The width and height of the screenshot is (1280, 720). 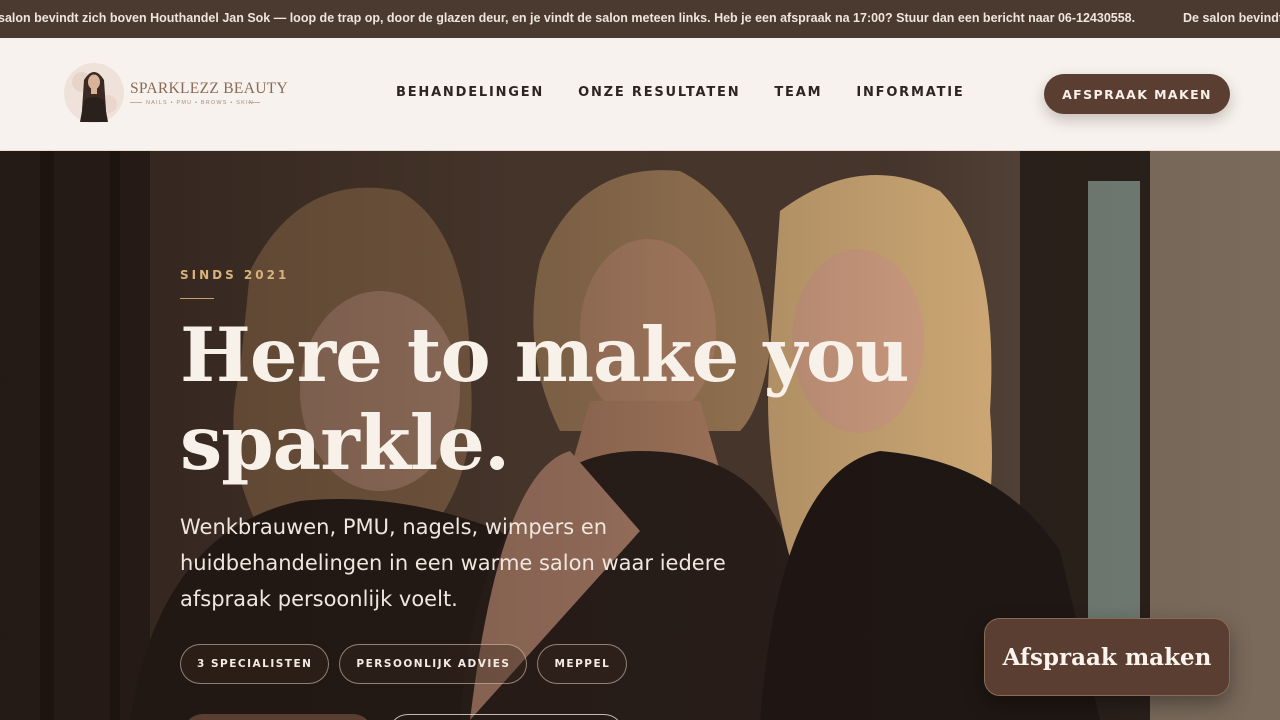 What do you see at coordinates (255, 664) in the screenshot?
I see `pill-specialists: 3 SPECIALISTEN` at bounding box center [255, 664].